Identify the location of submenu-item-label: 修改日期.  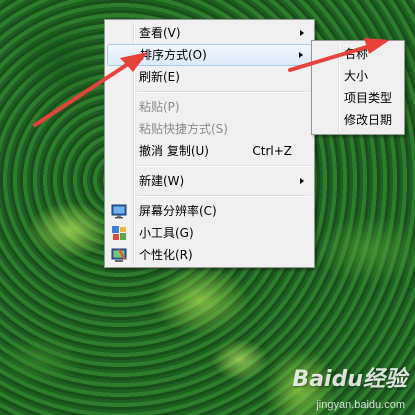
(368, 120).